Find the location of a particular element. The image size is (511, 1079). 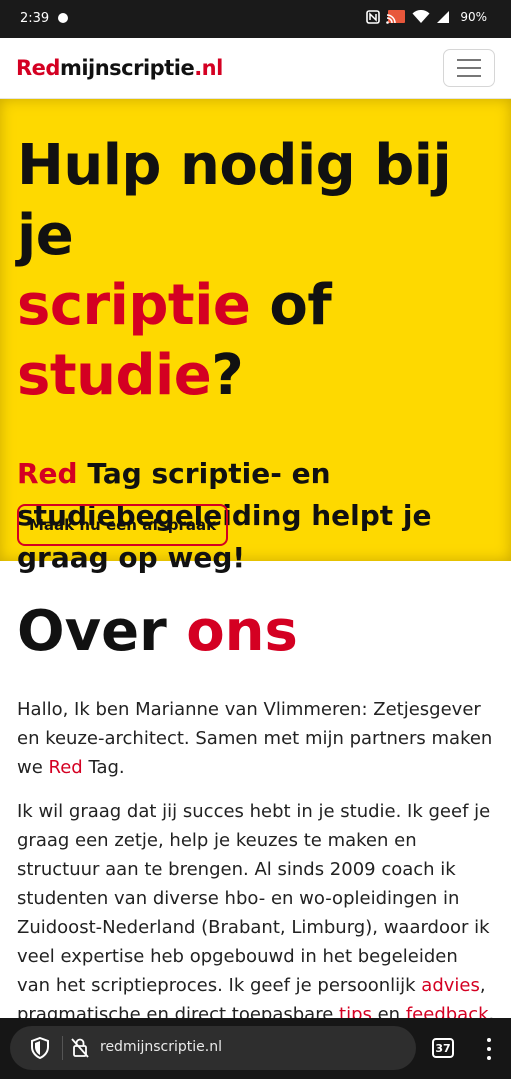

about-heading-red: ons is located at coordinates (242, 631).